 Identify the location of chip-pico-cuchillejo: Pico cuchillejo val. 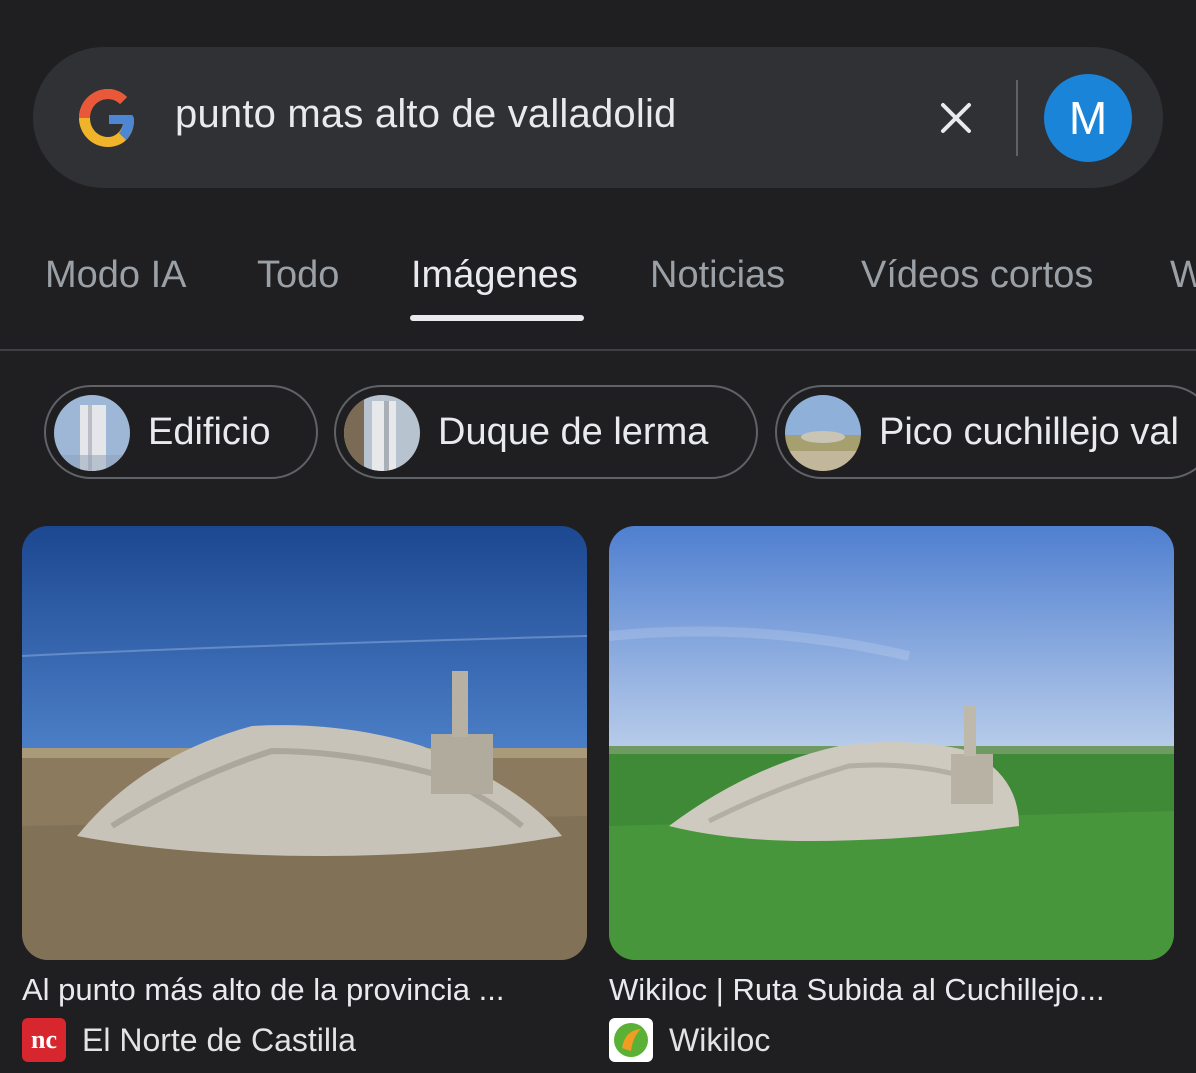
(985, 432).